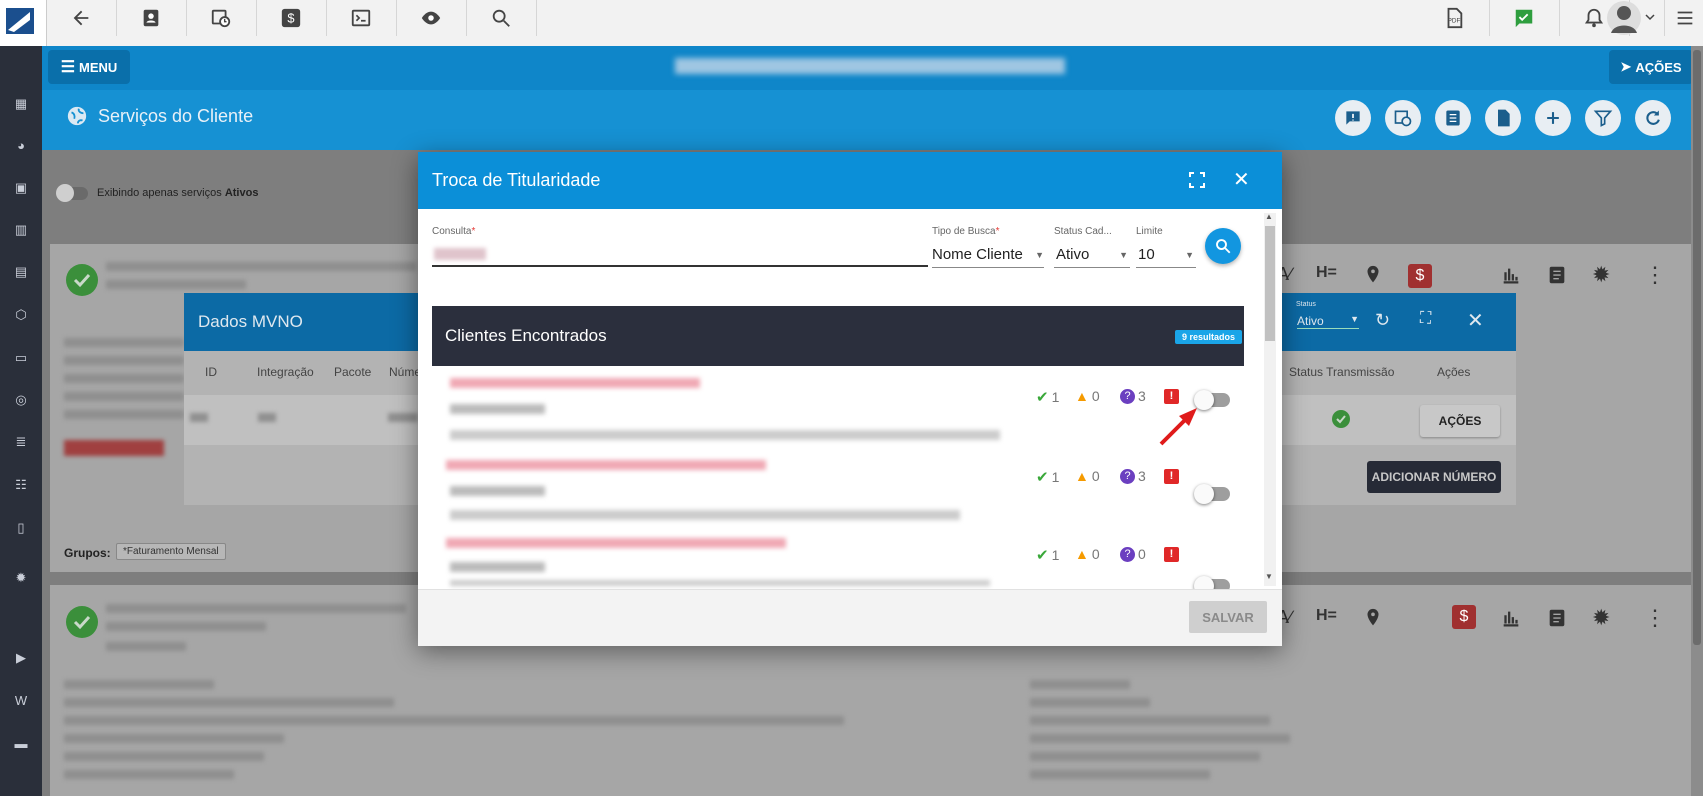 This screenshot has height=796, width=1703. I want to click on terminal-icon, so click(361, 18).